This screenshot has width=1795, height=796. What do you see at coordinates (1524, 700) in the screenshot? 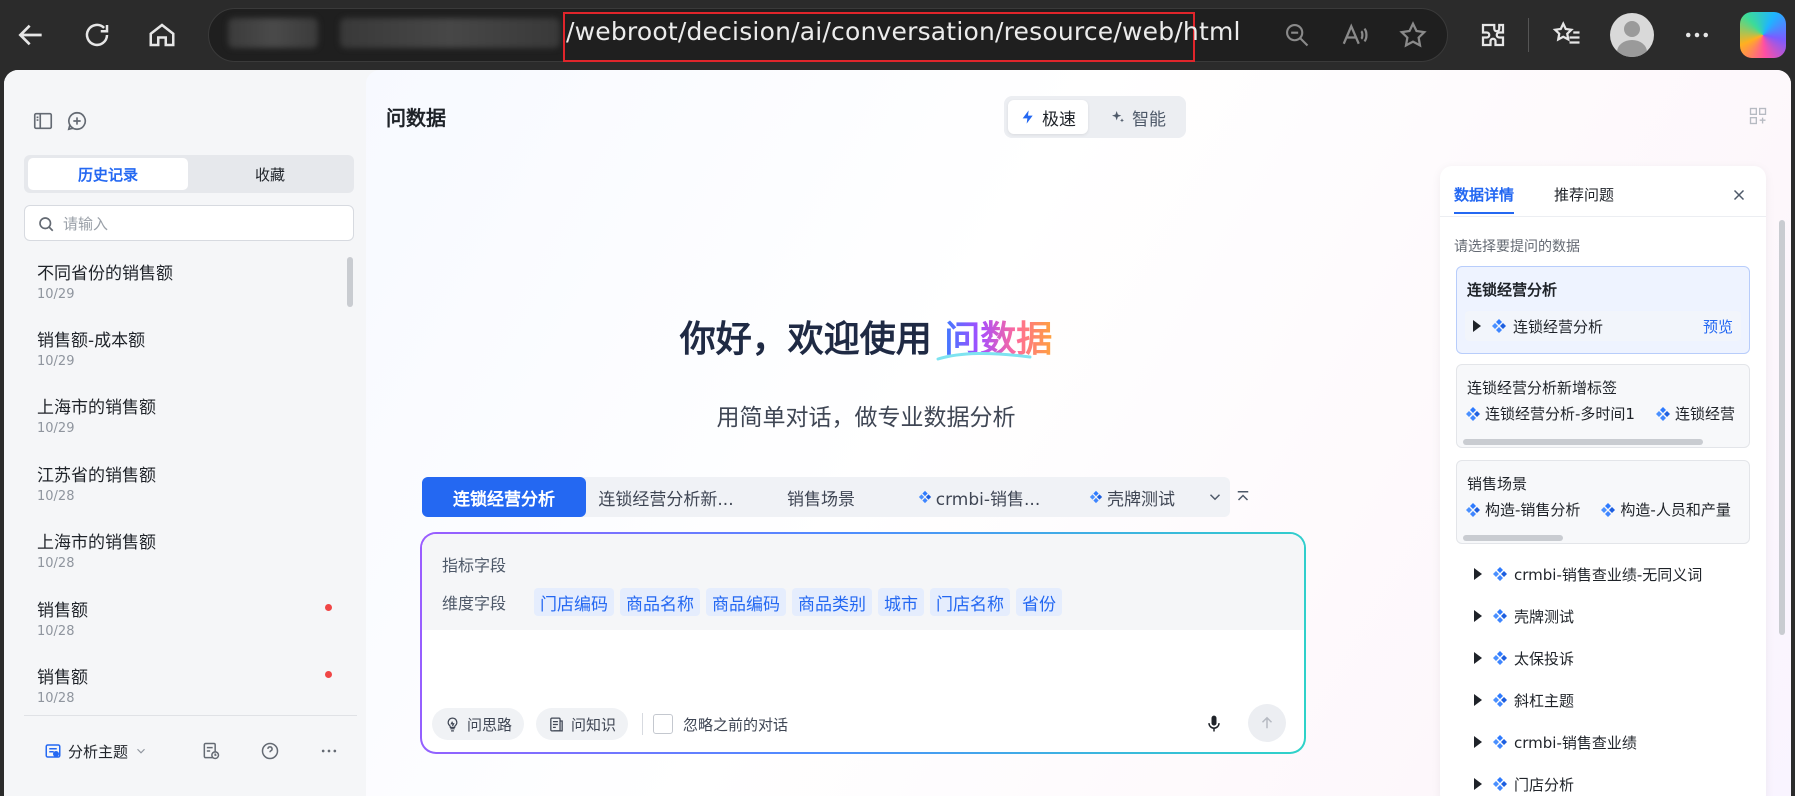
I see `dataset-tree-item: 斜杠主题` at bounding box center [1524, 700].